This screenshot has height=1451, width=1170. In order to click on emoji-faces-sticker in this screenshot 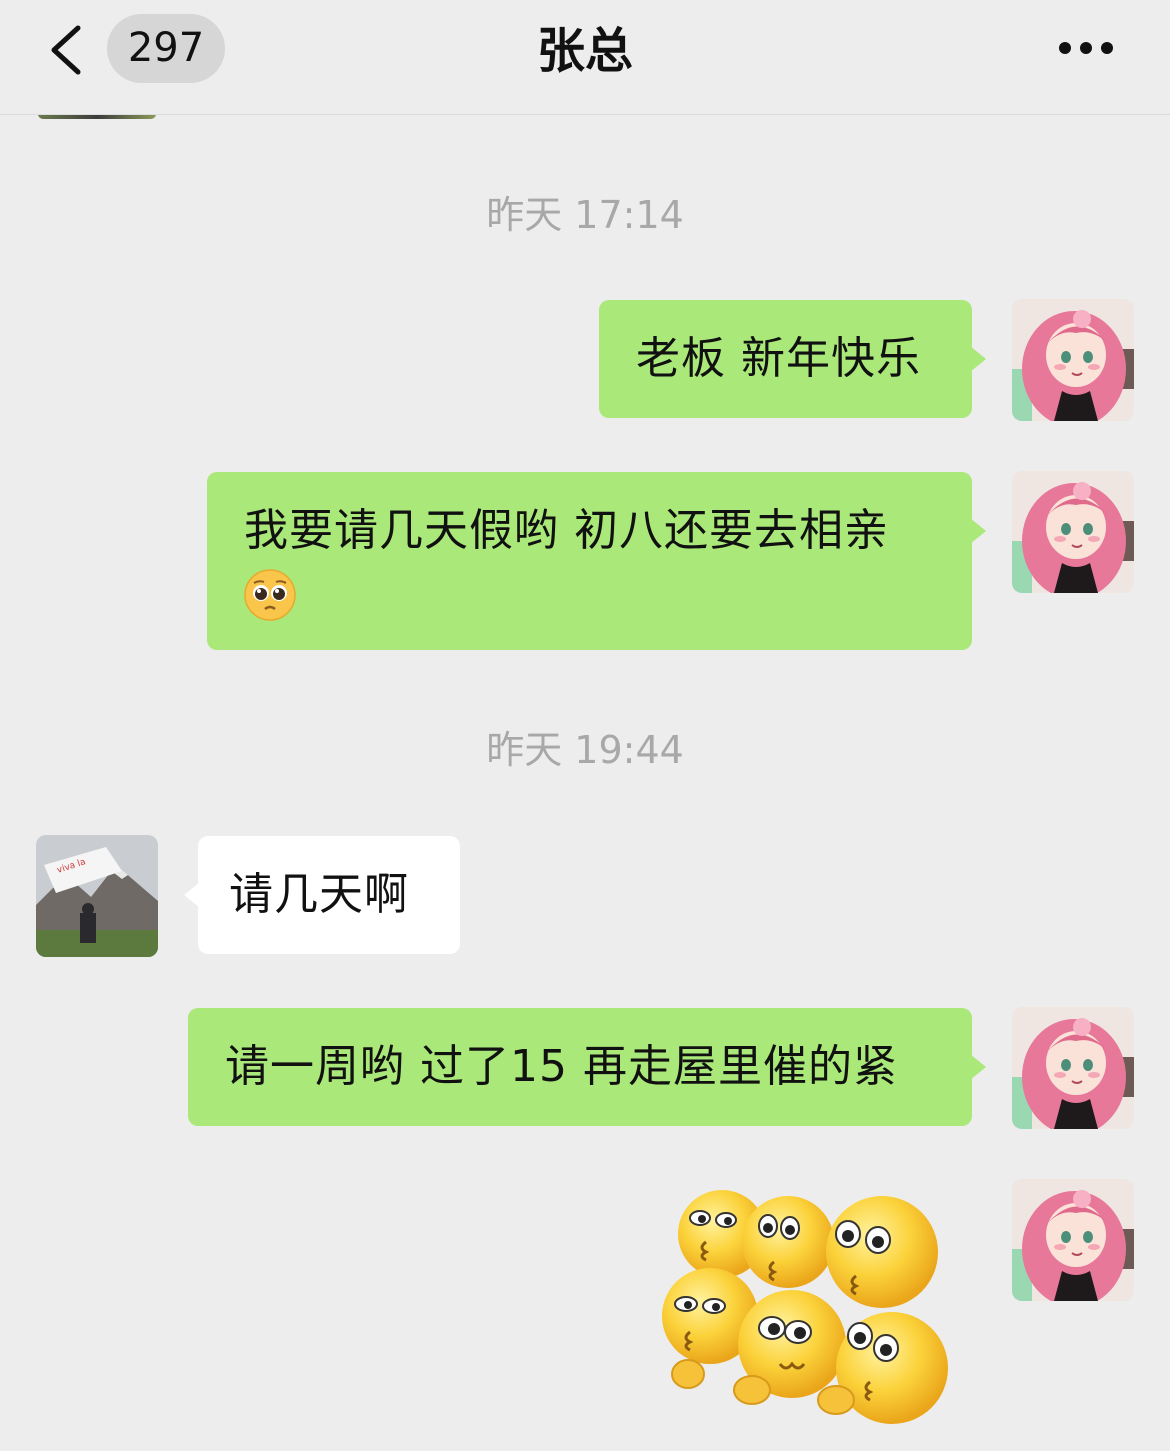, I will do `click(810, 1306)`.